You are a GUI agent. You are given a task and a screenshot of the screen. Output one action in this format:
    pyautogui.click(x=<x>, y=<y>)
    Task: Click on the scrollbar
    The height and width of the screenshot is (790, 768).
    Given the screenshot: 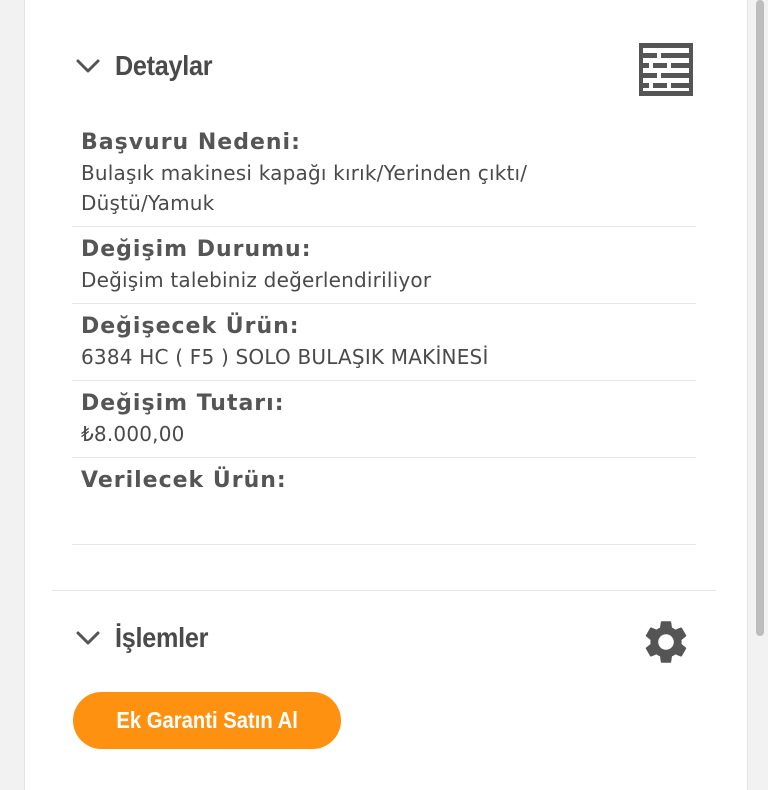 What is the action you would take?
    pyautogui.click(x=760, y=318)
    